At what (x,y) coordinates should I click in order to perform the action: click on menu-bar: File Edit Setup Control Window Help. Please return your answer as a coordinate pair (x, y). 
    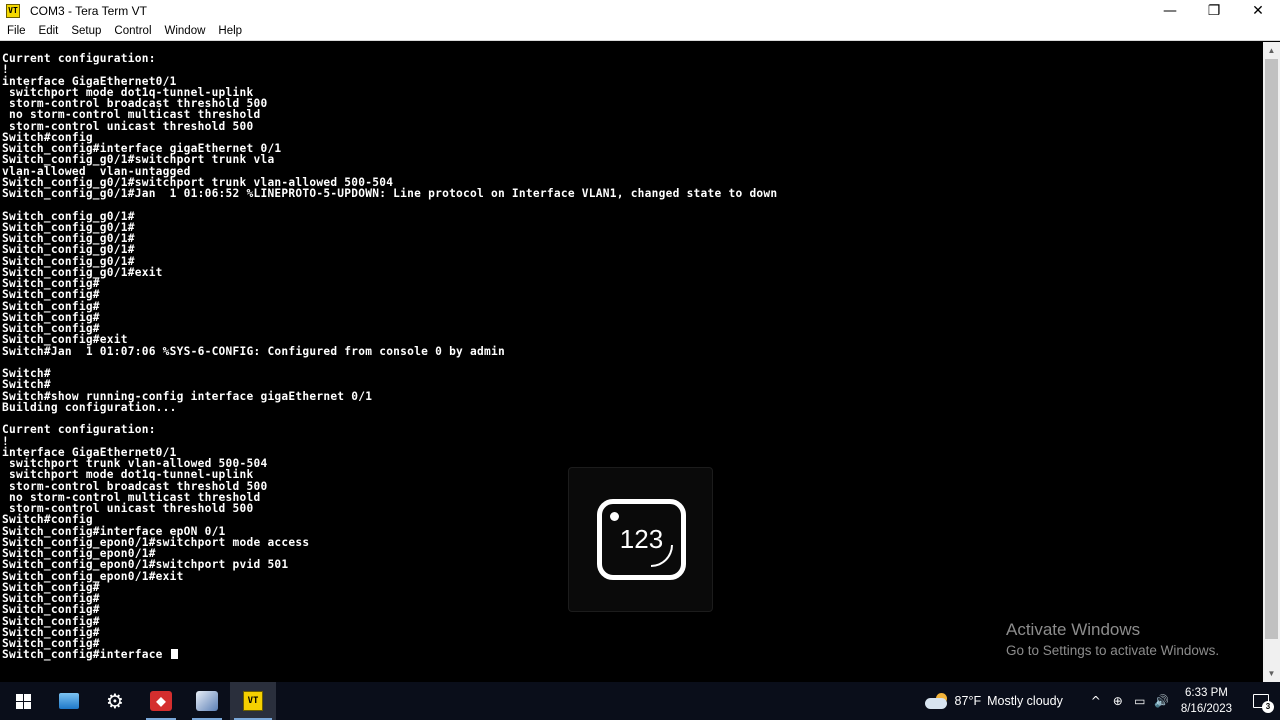
    Looking at the image, I should click on (640, 31).